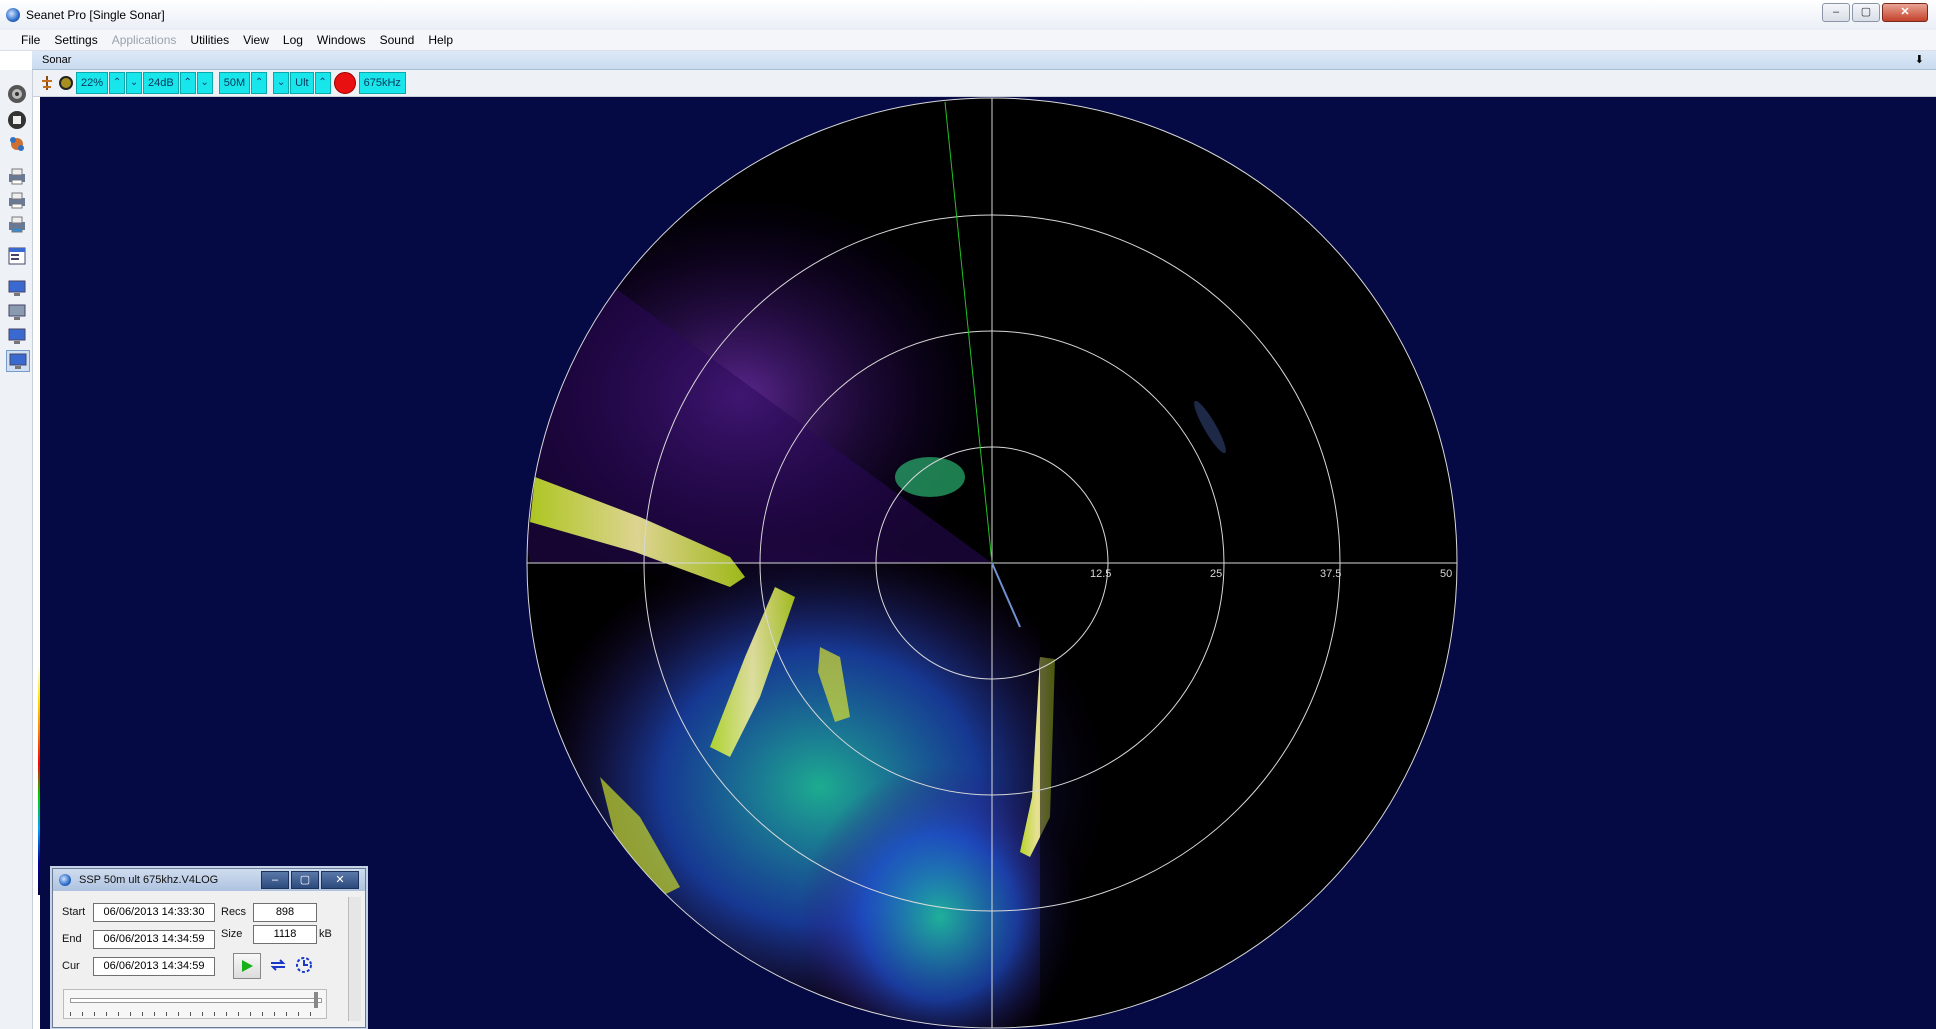 Image resolution: width=1936 pixels, height=1029 pixels. What do you see at coordinates (397, 40) in the screenshot?
I see `menu-sound: Sound` at bounding box center [397, 40].